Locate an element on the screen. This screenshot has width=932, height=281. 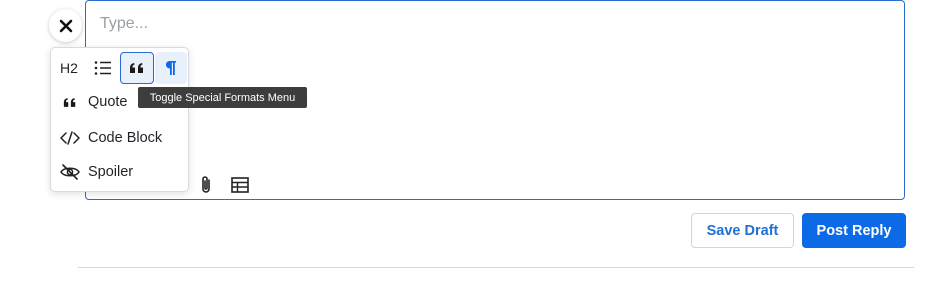
reply-text-input is located at coordinates (490, 24).